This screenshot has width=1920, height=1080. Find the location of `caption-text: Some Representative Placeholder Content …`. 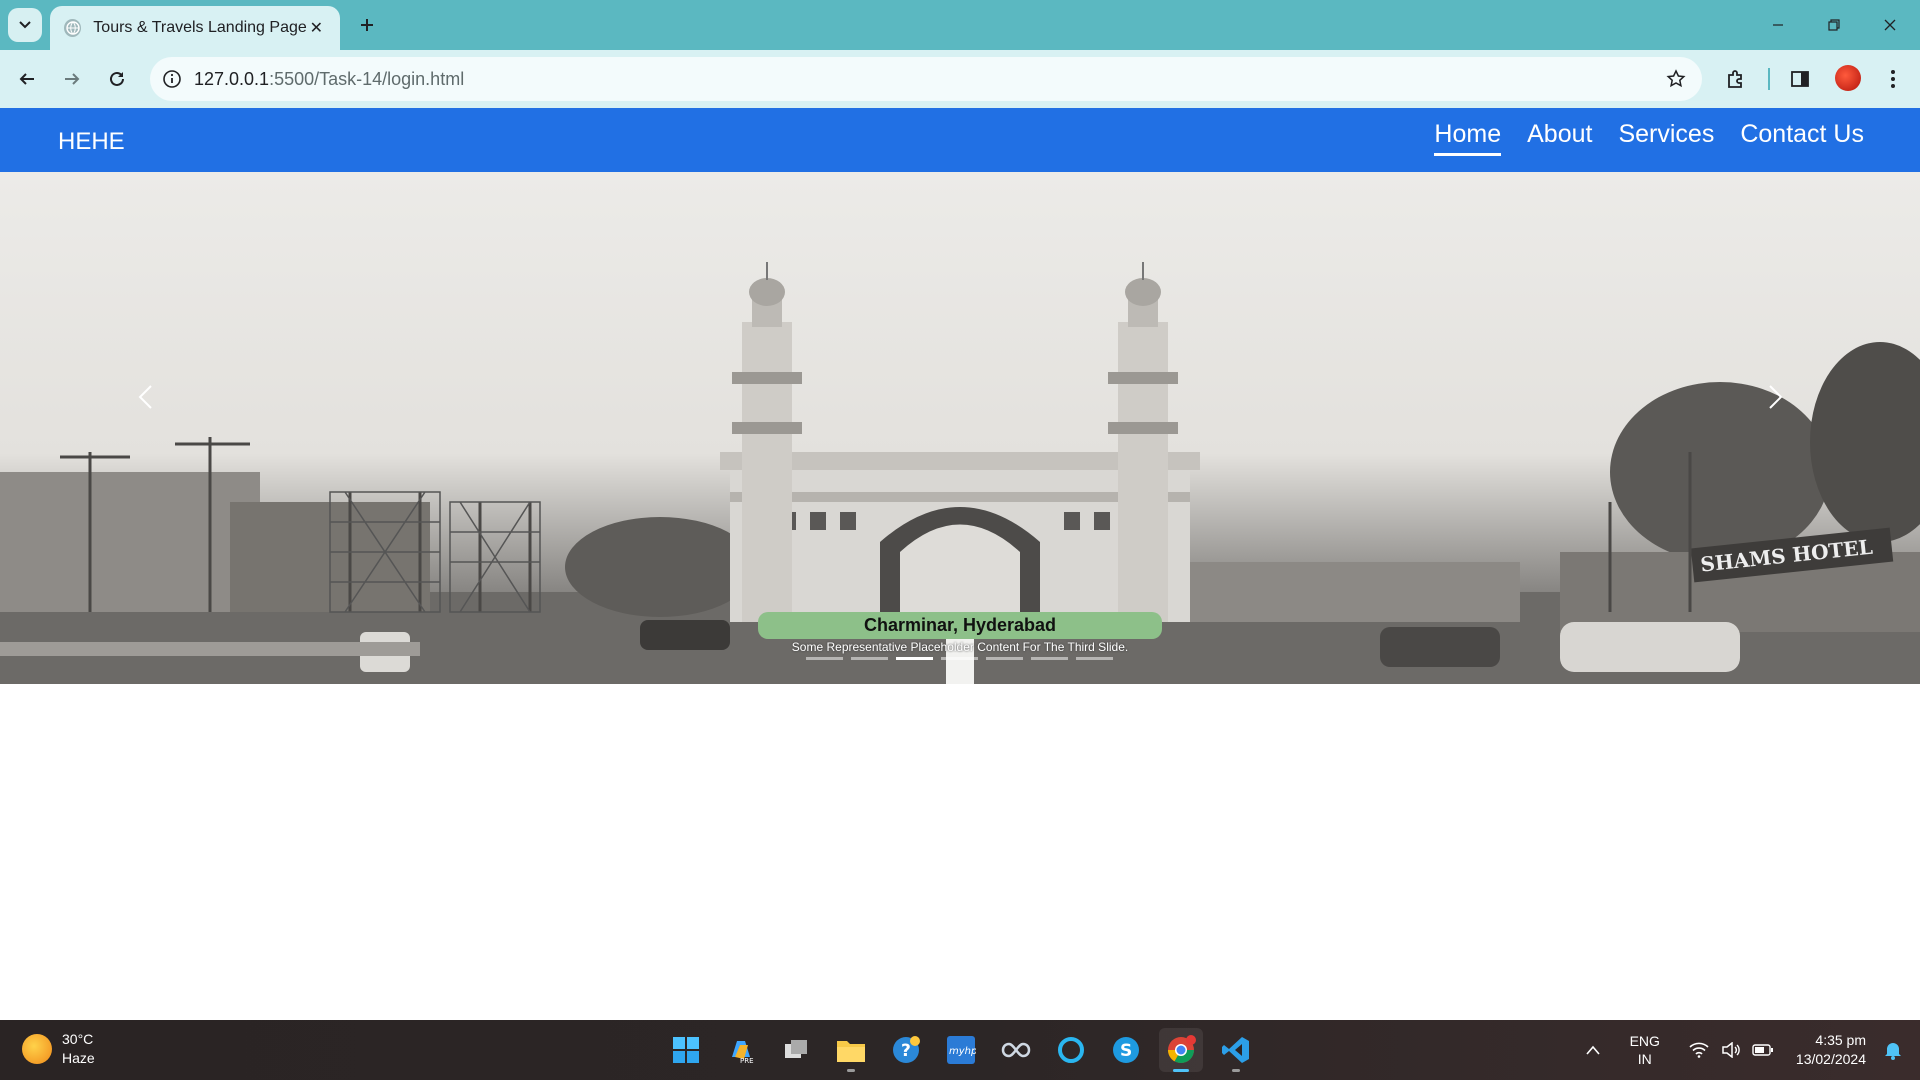

caption-text: Some Representative Placeholder Content … is located at coordinates (960, 647).